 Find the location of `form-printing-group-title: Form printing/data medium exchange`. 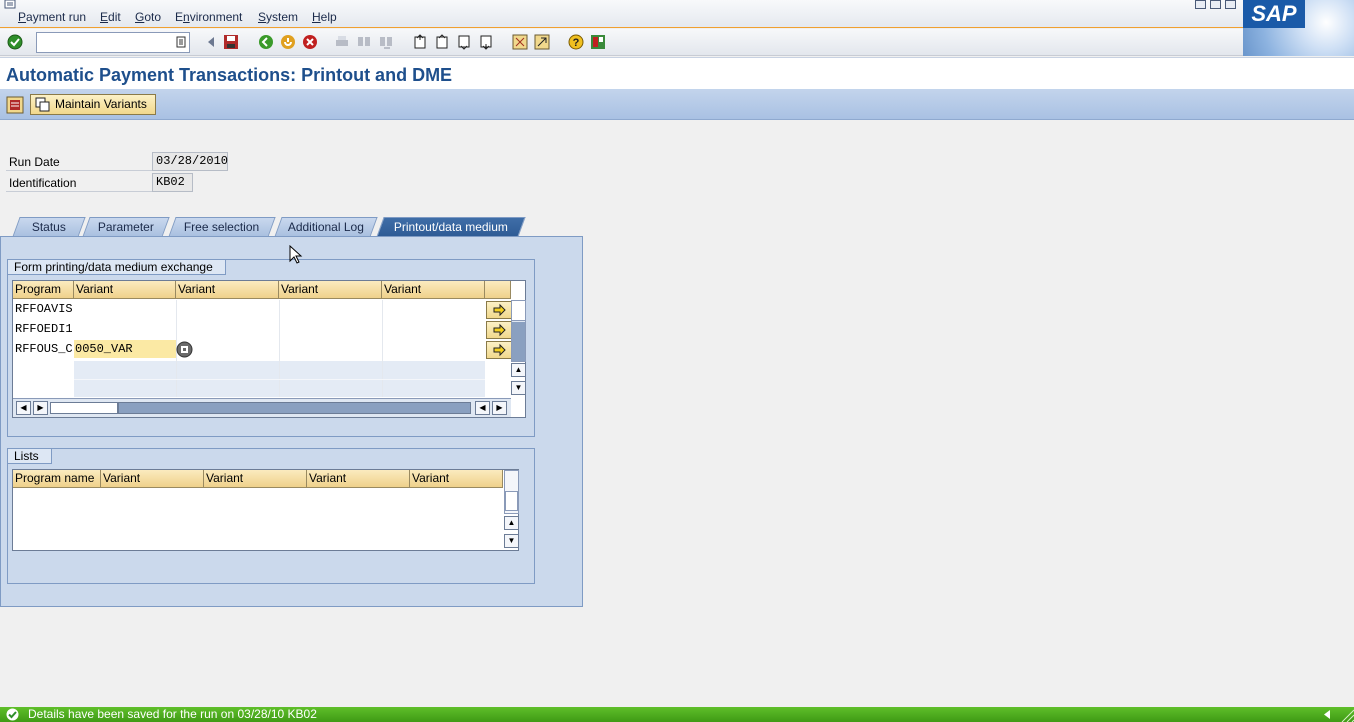

form-printing-group-title: Form printing/data medium exchange is located at coordinates (116, 267).